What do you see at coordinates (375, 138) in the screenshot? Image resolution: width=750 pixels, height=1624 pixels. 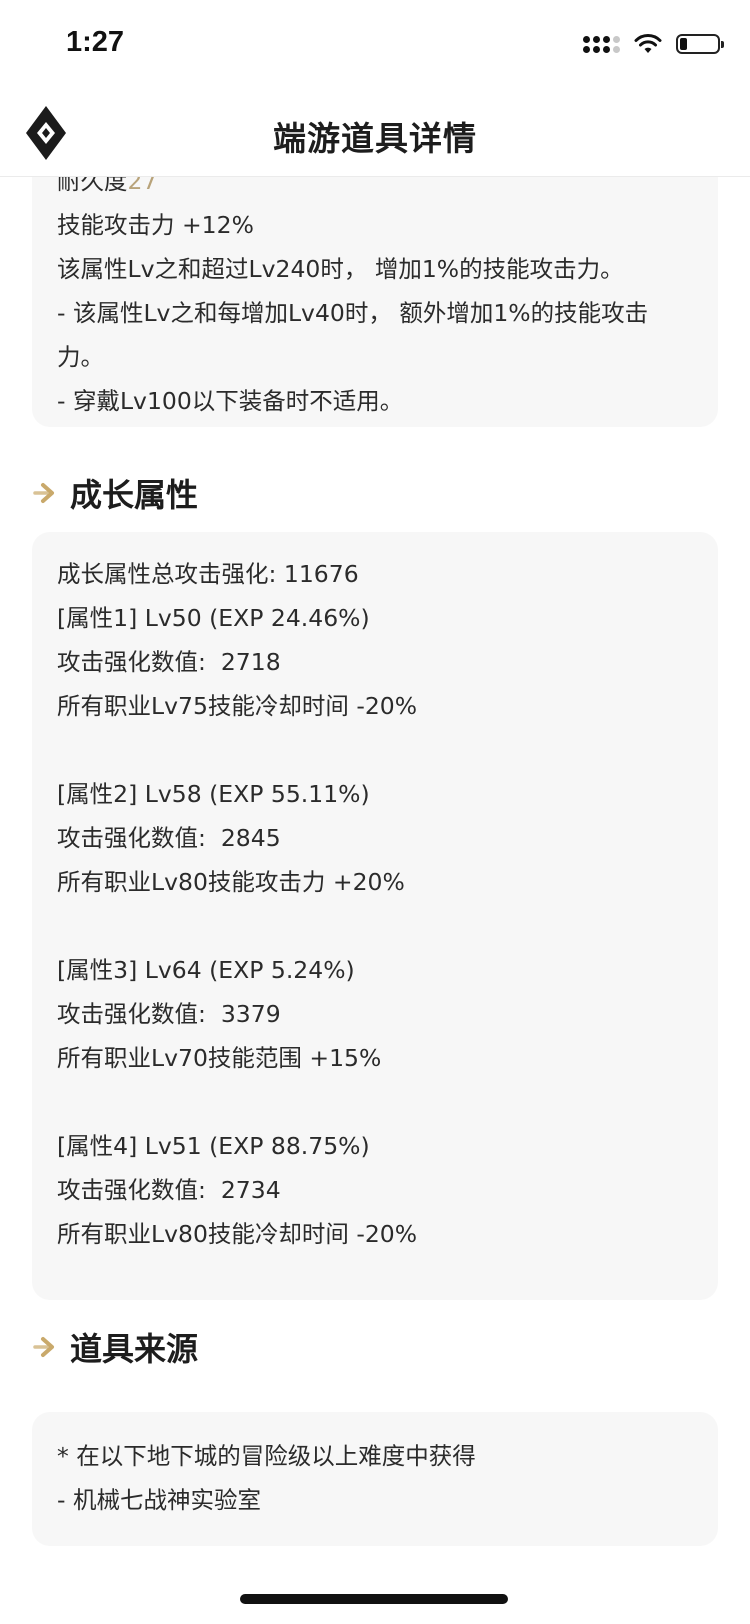 I see `page-title: 端游道具详情` at bounding box center [375, 138].